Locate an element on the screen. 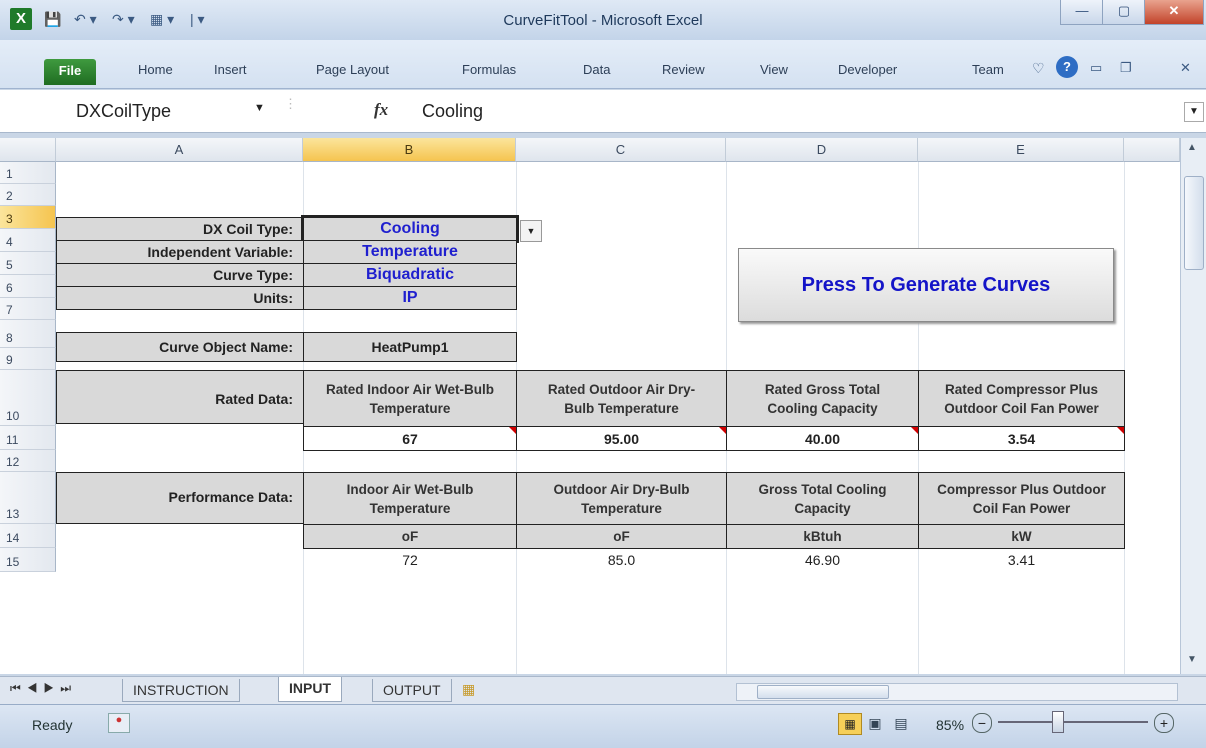 This screenshot has width=1206, height=748. page-layout-view-icon: ▣ is located at coordinates (875, 723).